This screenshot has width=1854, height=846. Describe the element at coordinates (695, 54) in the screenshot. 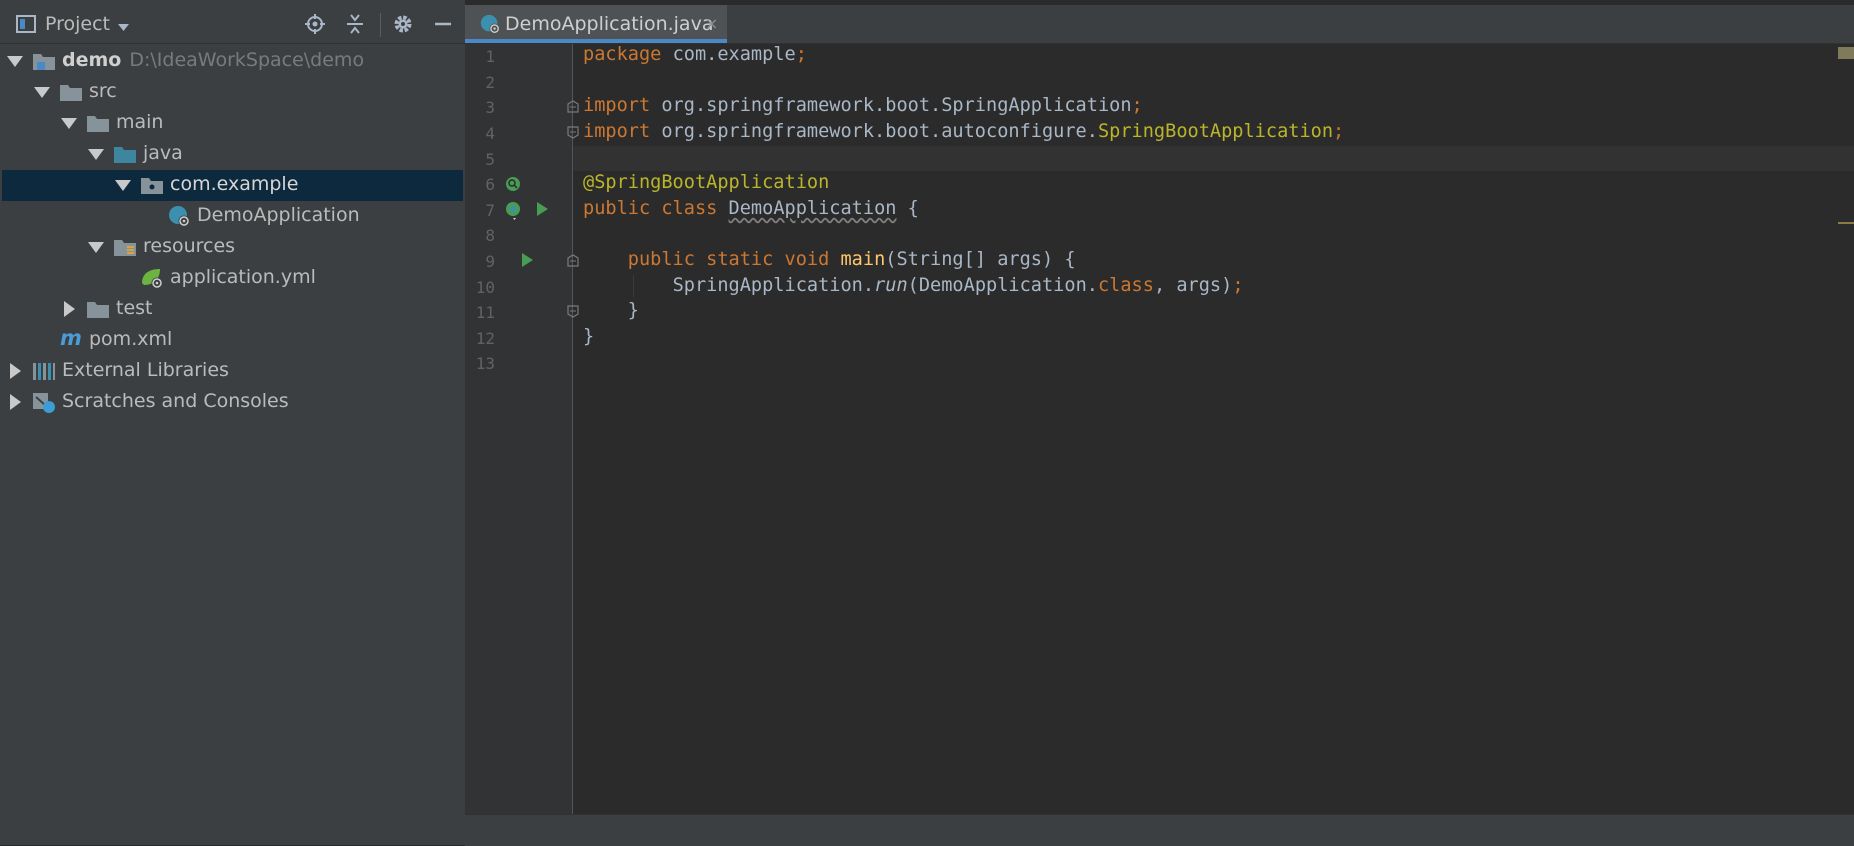

I see `code-line-1: package com.example;` at that location.